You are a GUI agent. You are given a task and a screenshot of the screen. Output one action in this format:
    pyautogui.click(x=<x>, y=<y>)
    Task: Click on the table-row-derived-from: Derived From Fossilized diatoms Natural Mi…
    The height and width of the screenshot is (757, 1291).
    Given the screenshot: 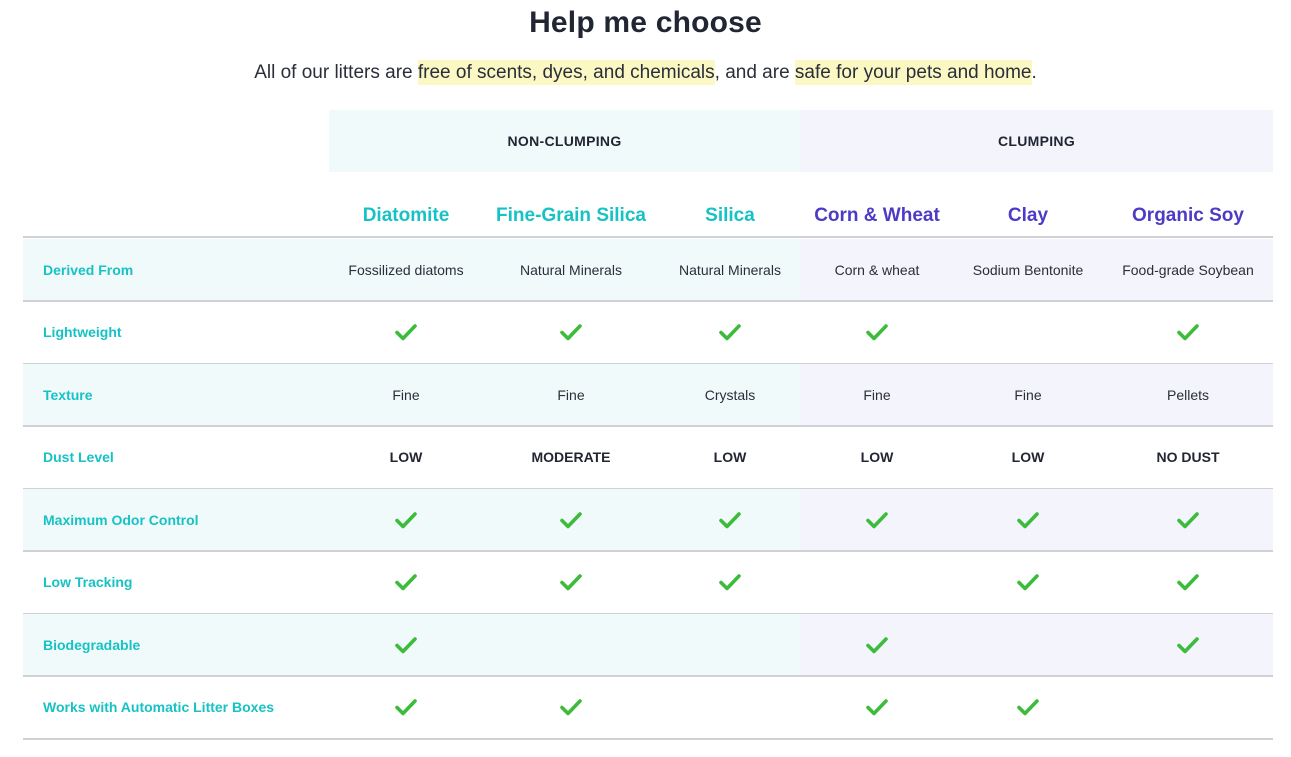 What is the action you would take?
    pyautogui.click(x=648, y=269)
    